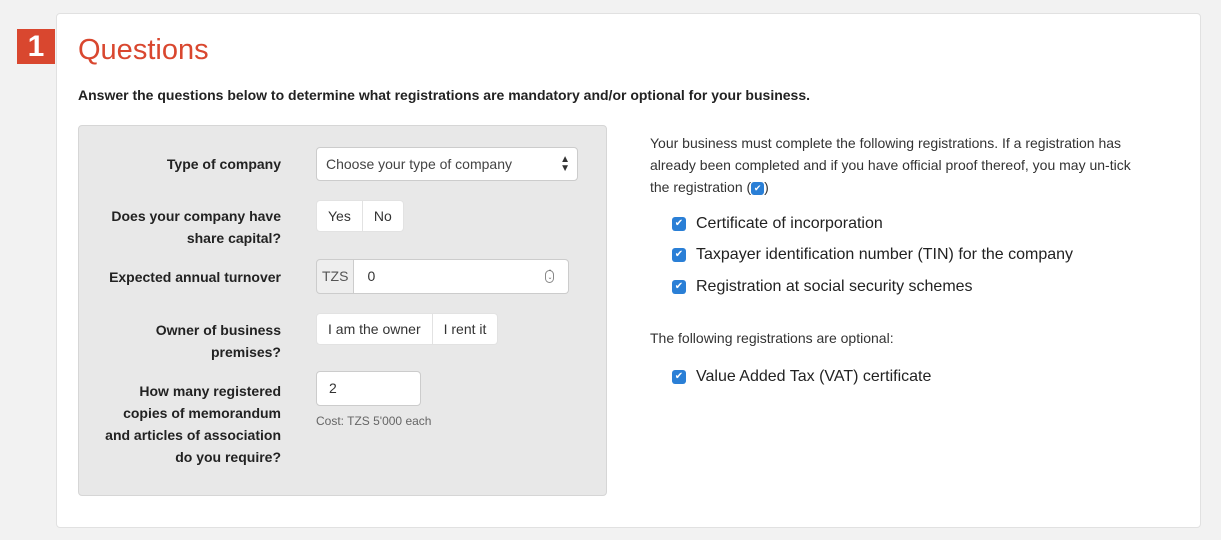  I want to click on premises-toggle: I am the owner I rent it, so click(407, 329).